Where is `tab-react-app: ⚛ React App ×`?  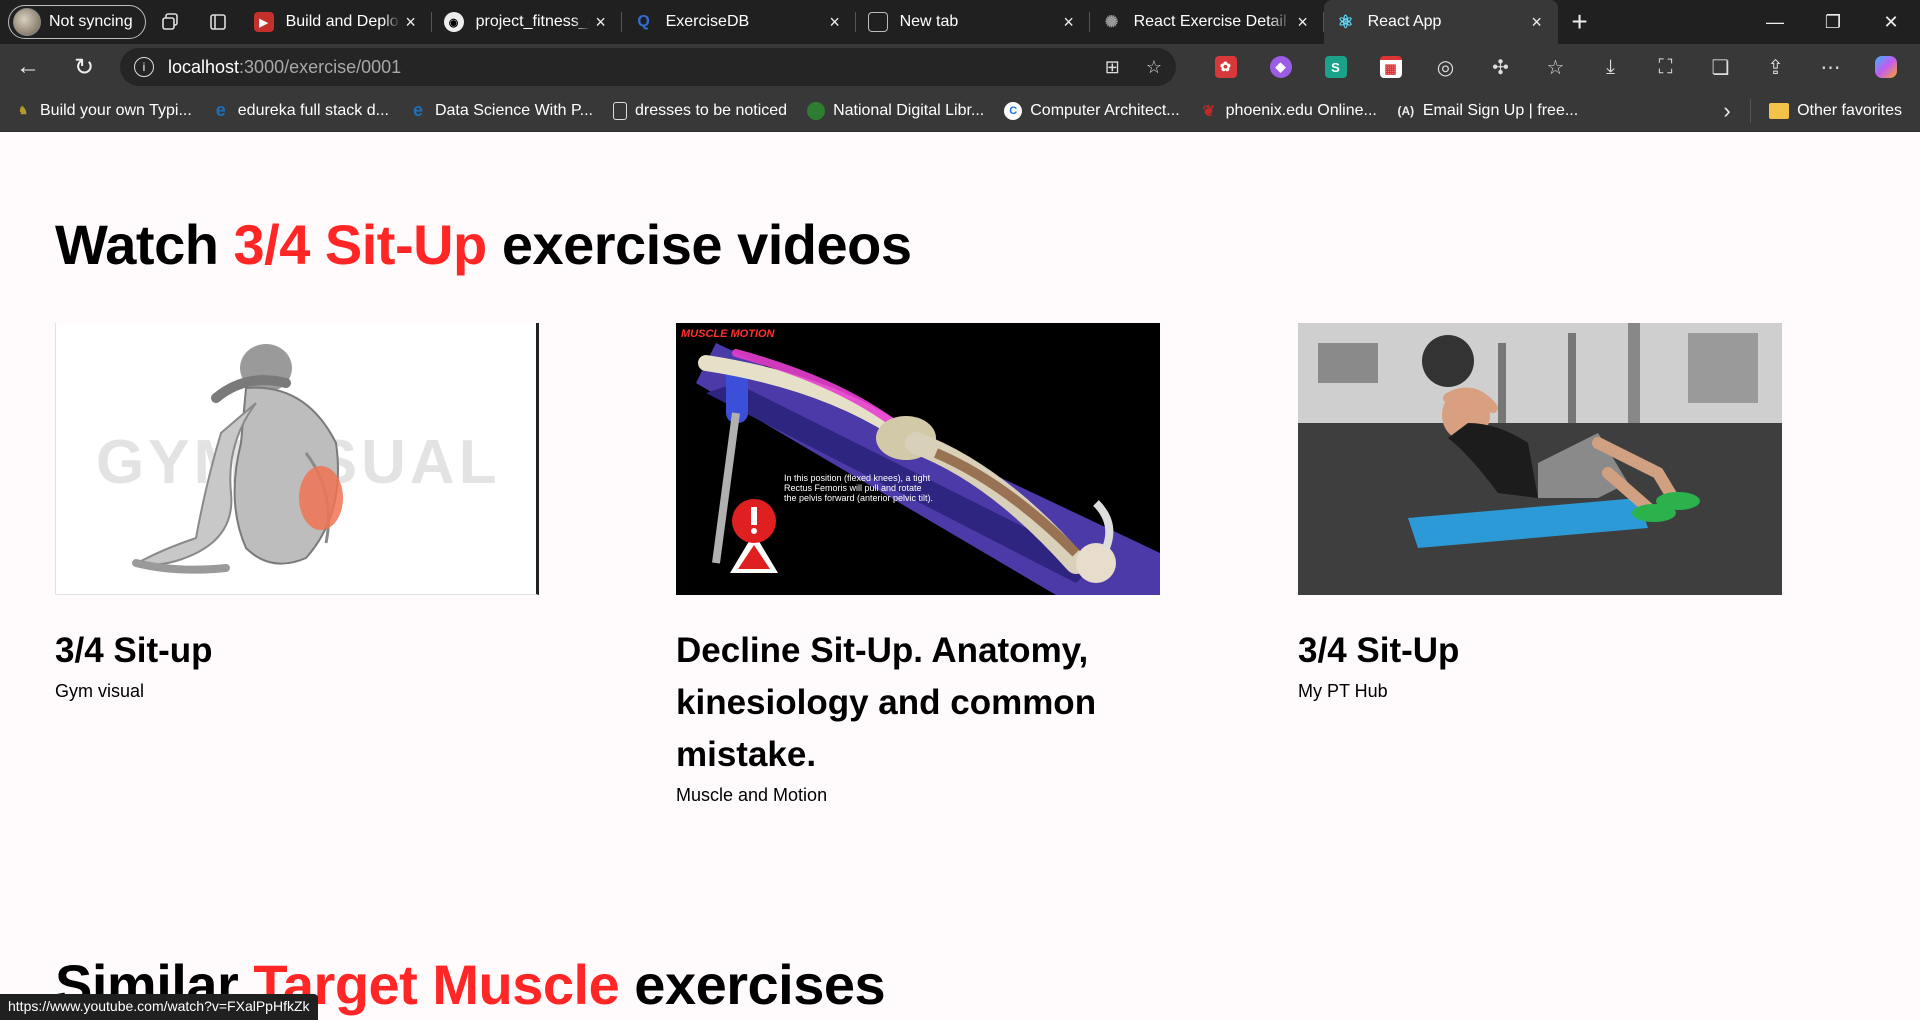 tab-react-app: ⚛ React App × is located at coordinates (1440, 22).